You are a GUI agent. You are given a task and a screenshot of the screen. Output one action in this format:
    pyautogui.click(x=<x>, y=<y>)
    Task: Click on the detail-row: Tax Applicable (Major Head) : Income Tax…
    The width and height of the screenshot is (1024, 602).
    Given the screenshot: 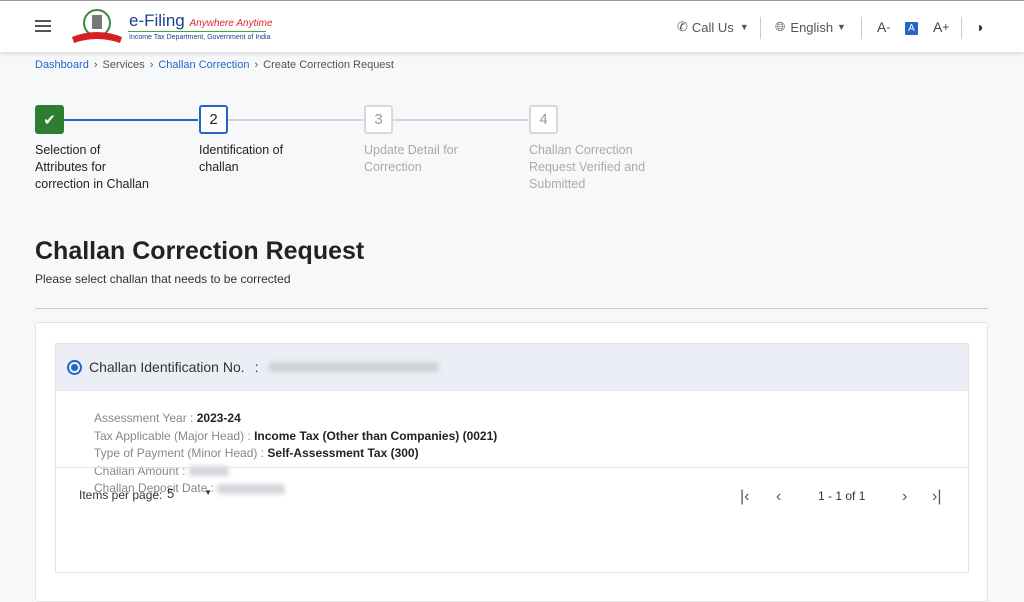 What is the action you would take?
    pyautogui.click(x=296, y=435)
    